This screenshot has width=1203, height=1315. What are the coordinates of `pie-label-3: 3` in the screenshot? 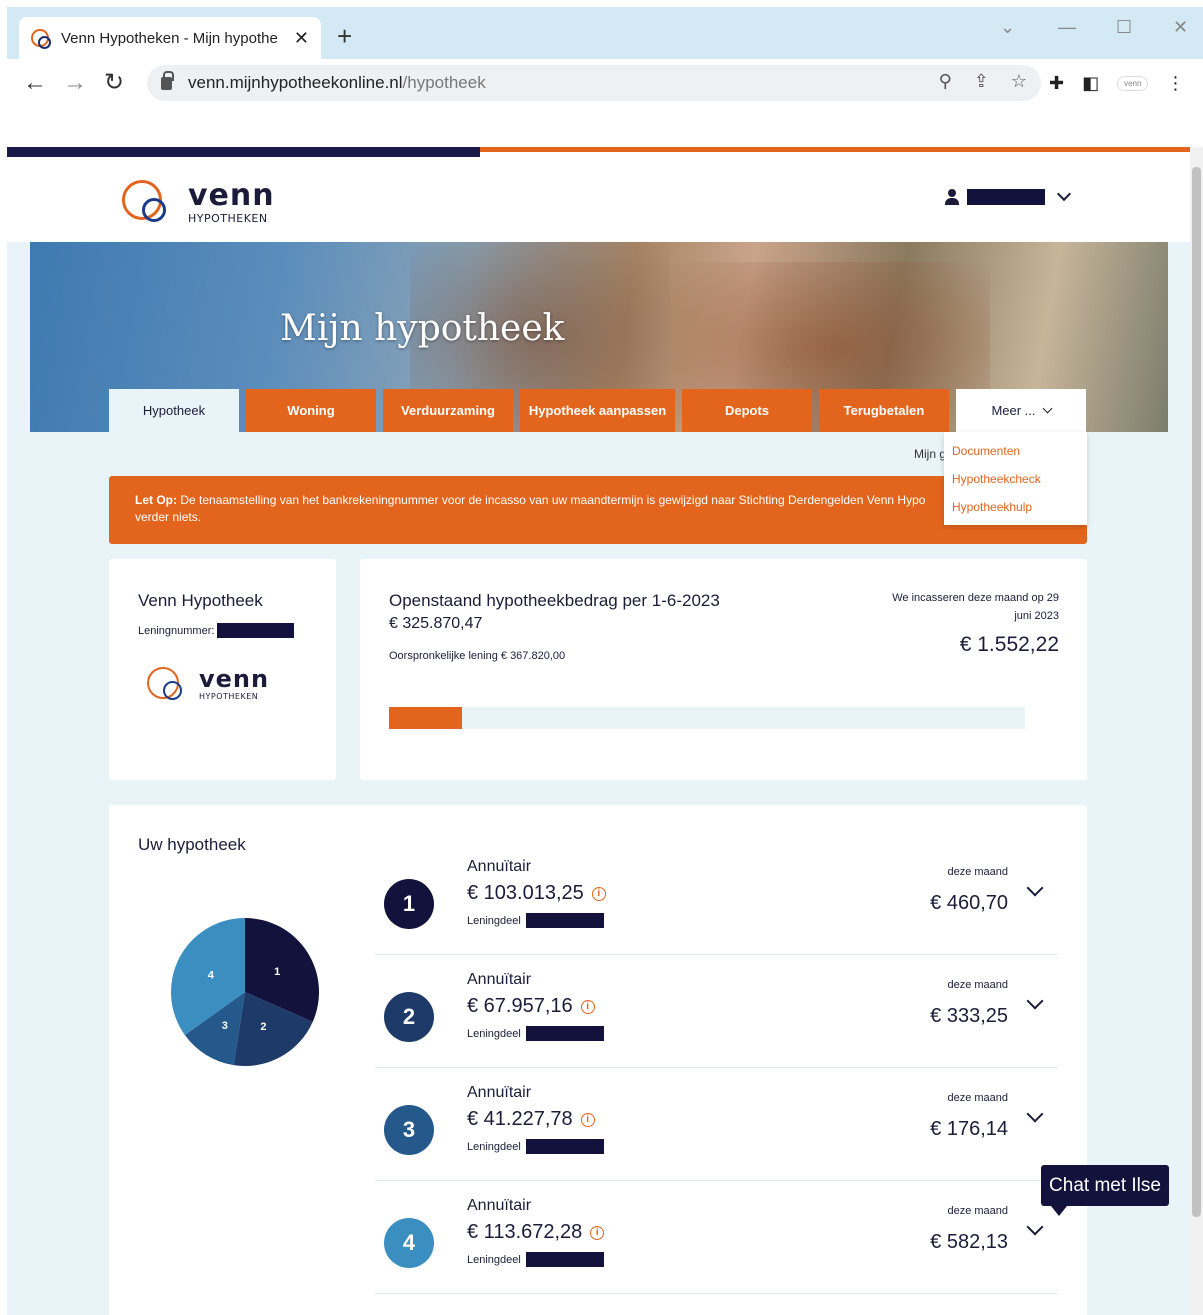 It's located at (225, 1026).